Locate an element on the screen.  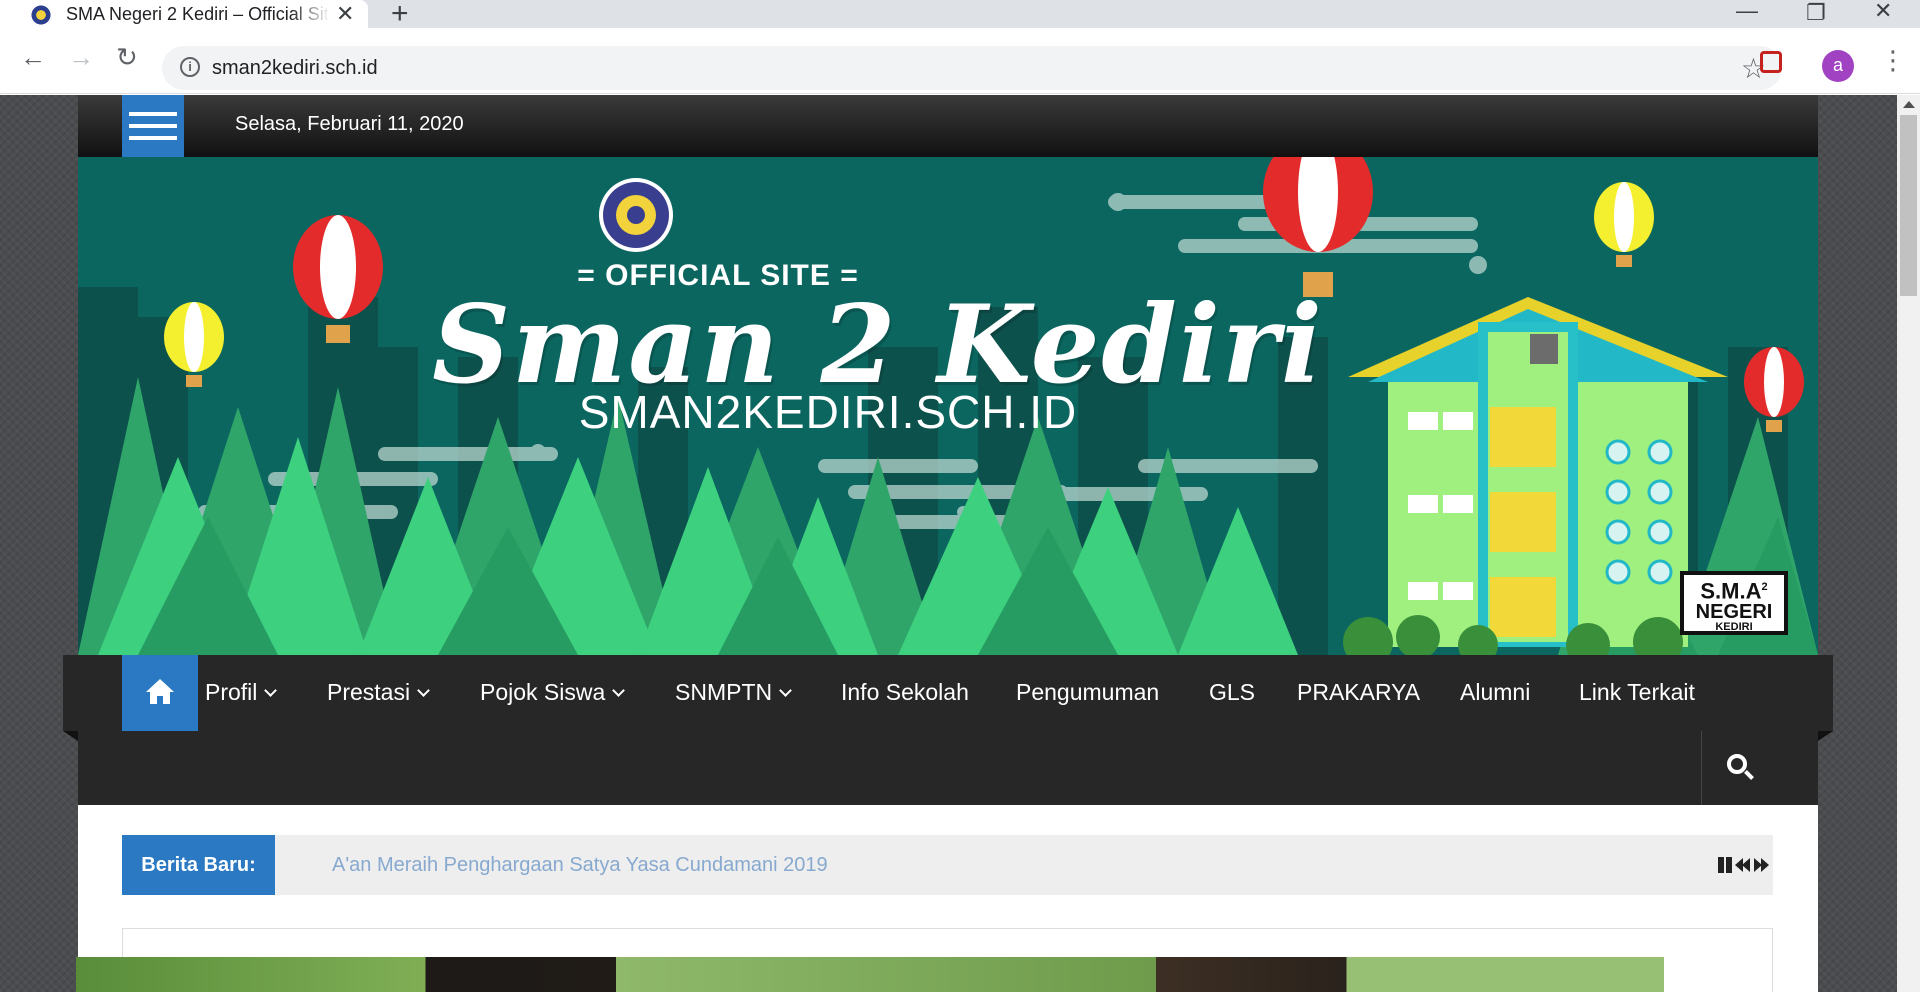
banner-site-url: SMAN2KEDIRI.SCH.ID is located at coordinates (828, 412).